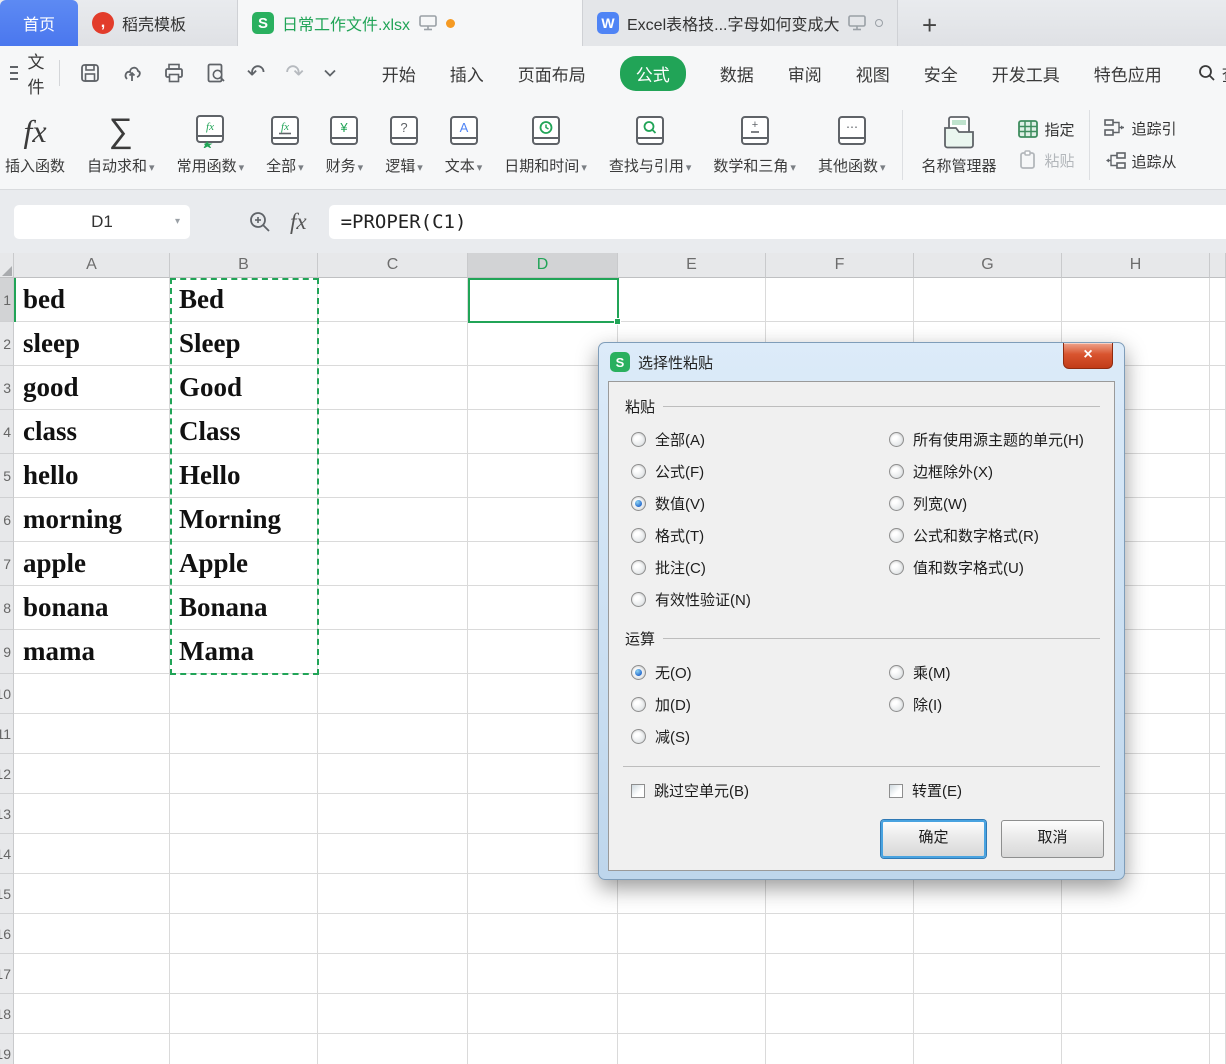 This screenshot has height=1064, width=1226. Describe the element at coordinates (668, 503) in the screenshot. I see `radio-paste-values: 数值(V)` at that location.